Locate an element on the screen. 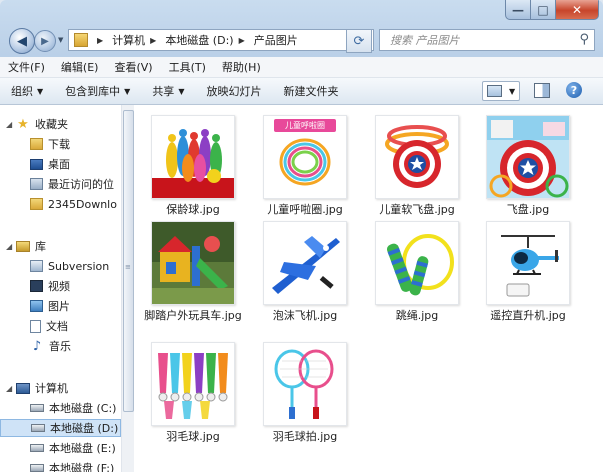 This screenshot has width=603, height=472. file-item: 羽毛球.jpg is located at coordinates (193, 393).